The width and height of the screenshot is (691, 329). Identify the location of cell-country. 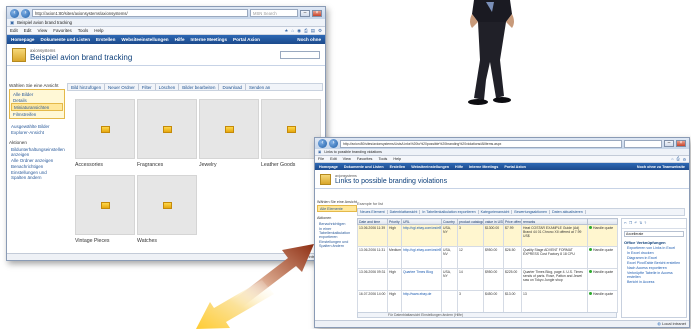
(449, 301).